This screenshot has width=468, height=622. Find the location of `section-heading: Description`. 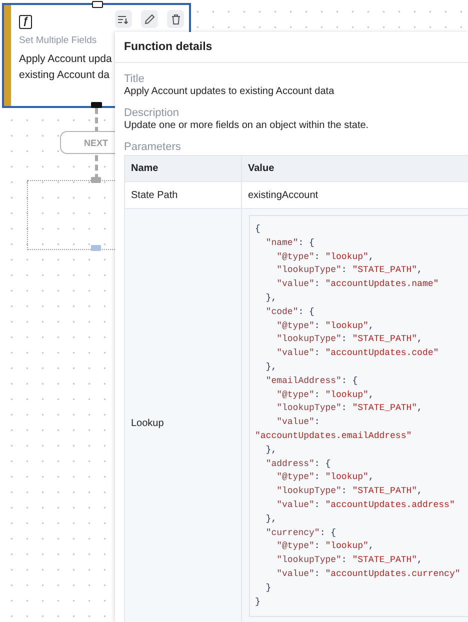

section-heading: Description is located at coordinates (152, 113).